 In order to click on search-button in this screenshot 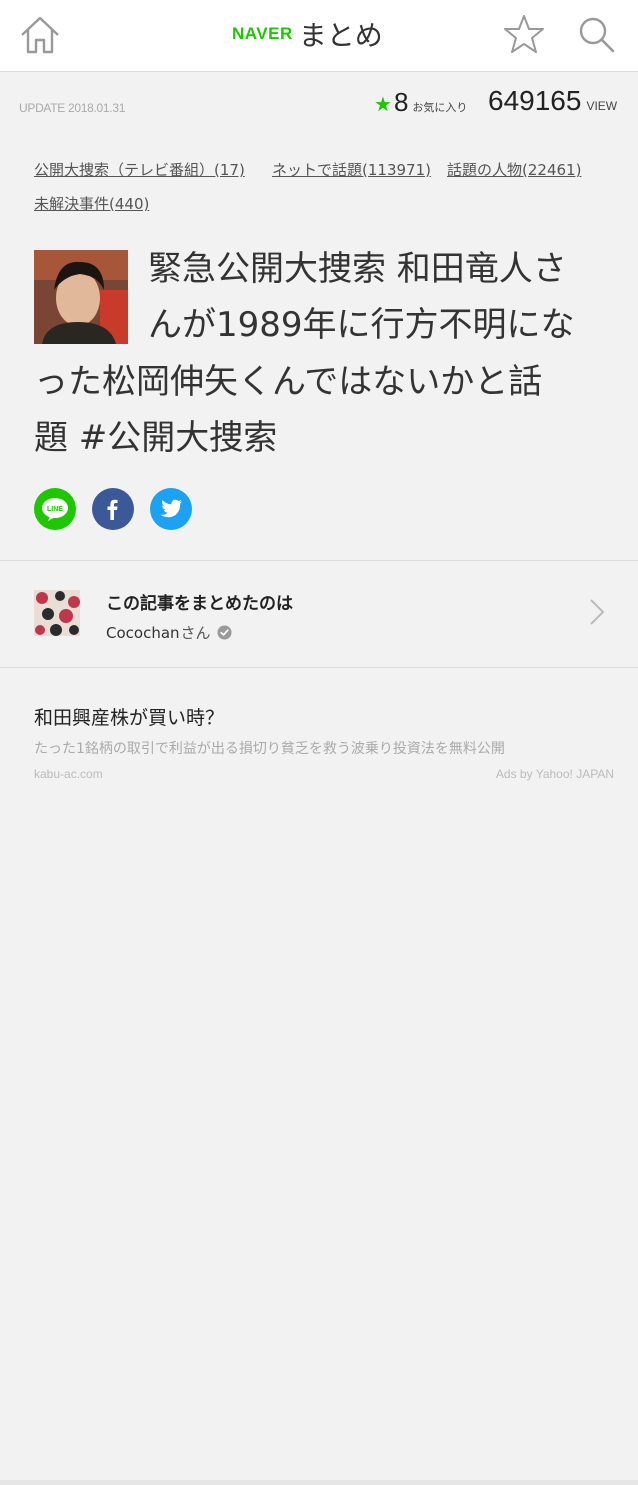, I will do `click(596, 34)`.